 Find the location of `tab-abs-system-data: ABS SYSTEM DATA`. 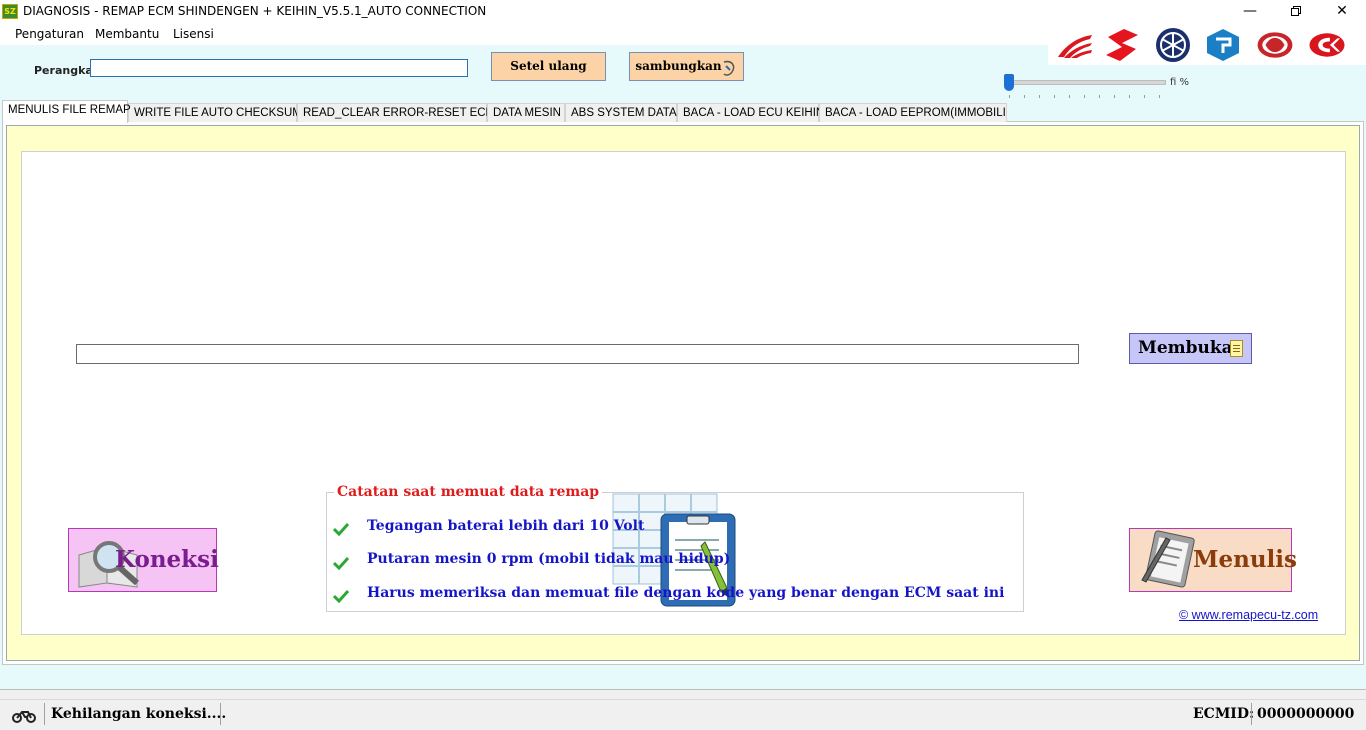

tab-abs-system-data: ABS SYSTEM DATA is located at coordinates (621, 112).